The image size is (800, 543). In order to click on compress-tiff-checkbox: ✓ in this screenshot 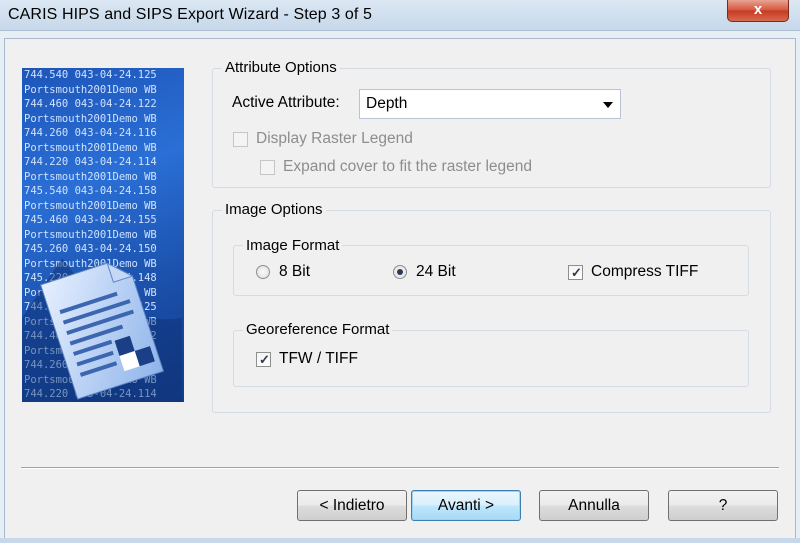, I will do `click(575, 272)`.